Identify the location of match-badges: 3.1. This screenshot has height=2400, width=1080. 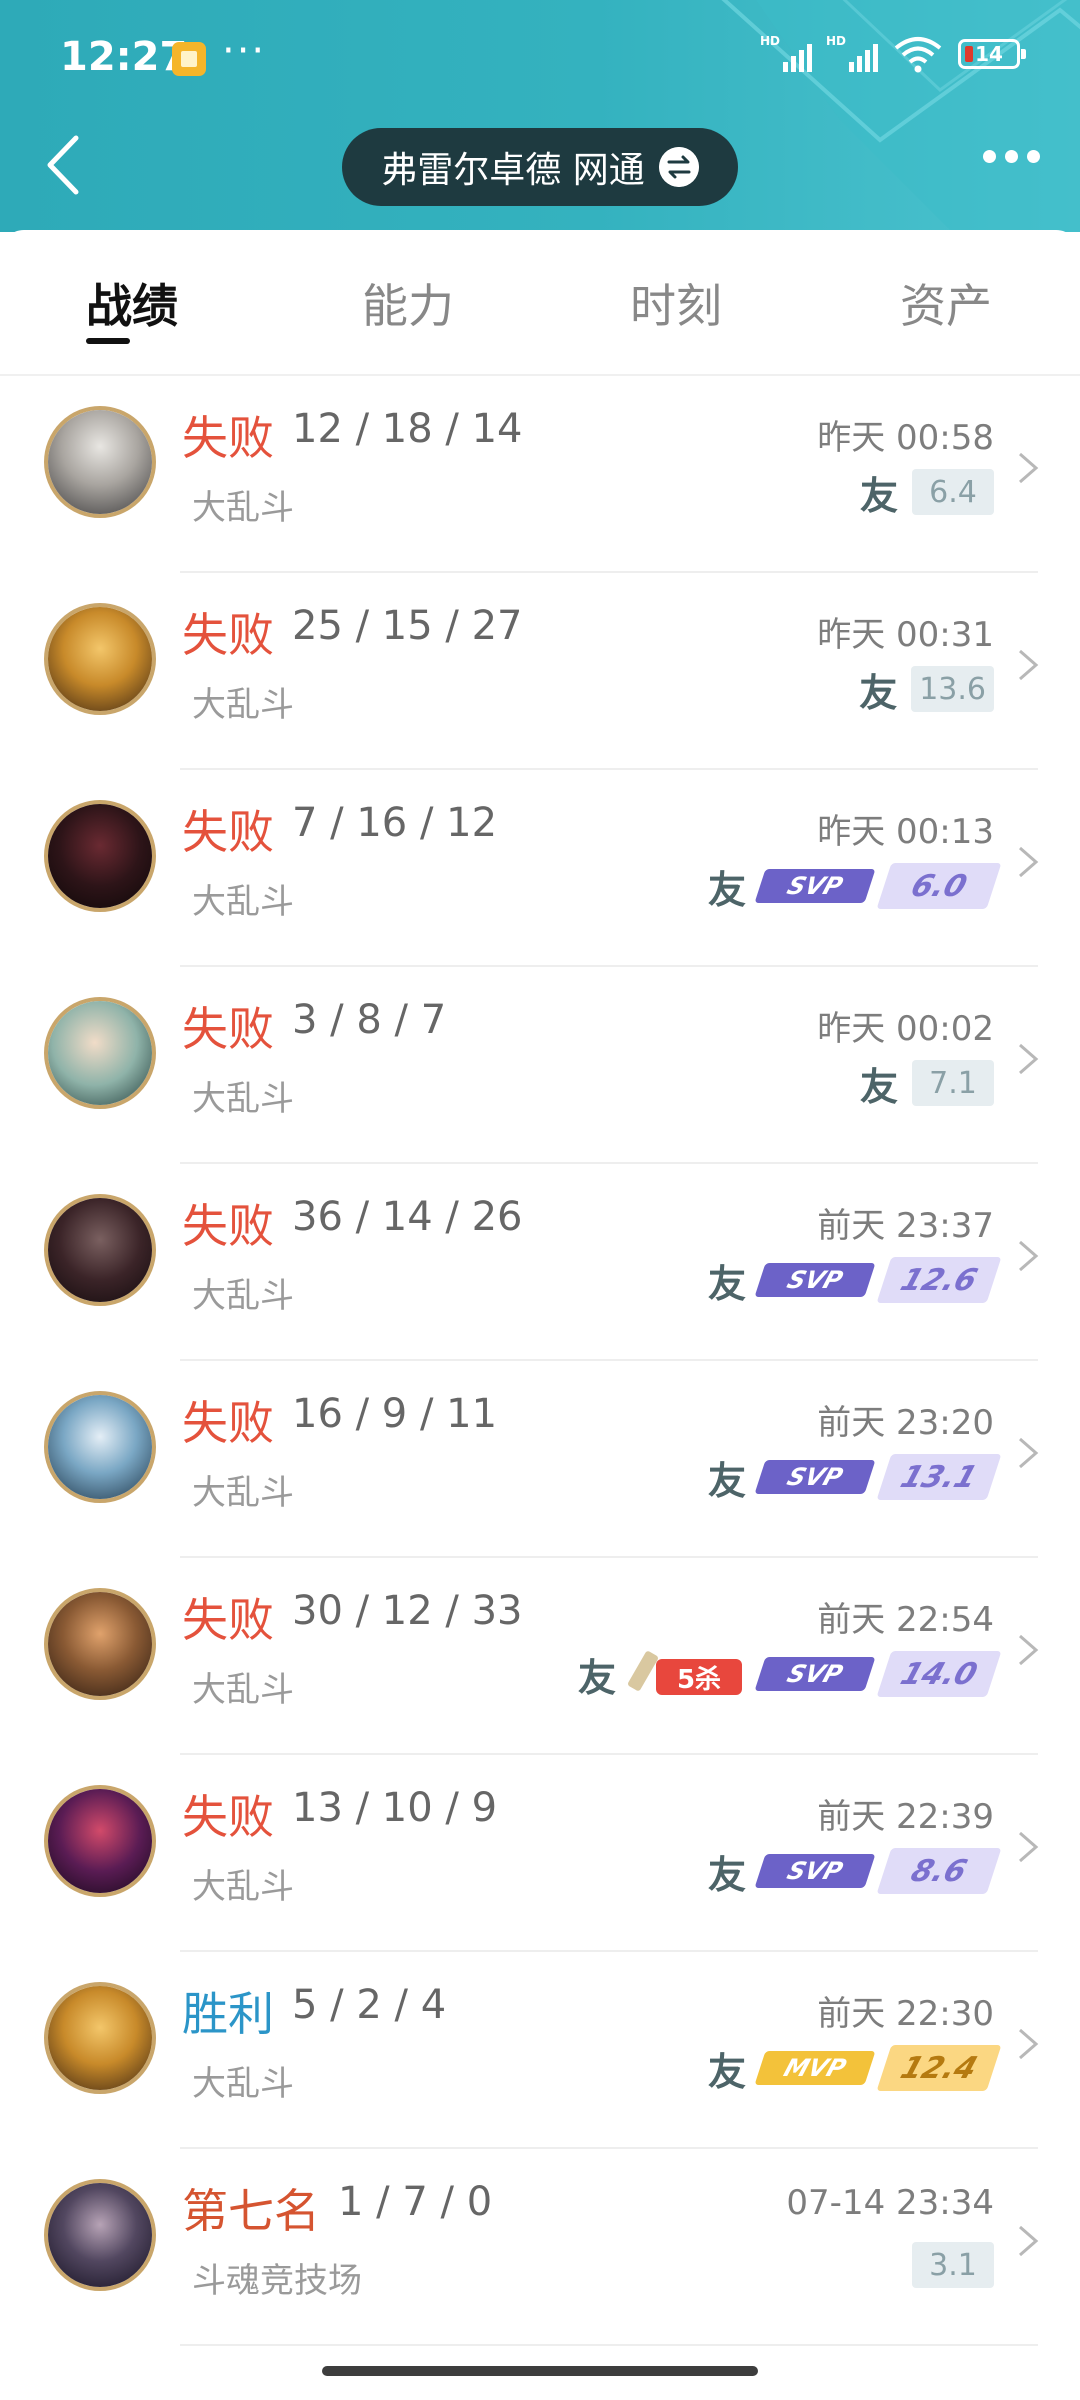
(953, 2265).